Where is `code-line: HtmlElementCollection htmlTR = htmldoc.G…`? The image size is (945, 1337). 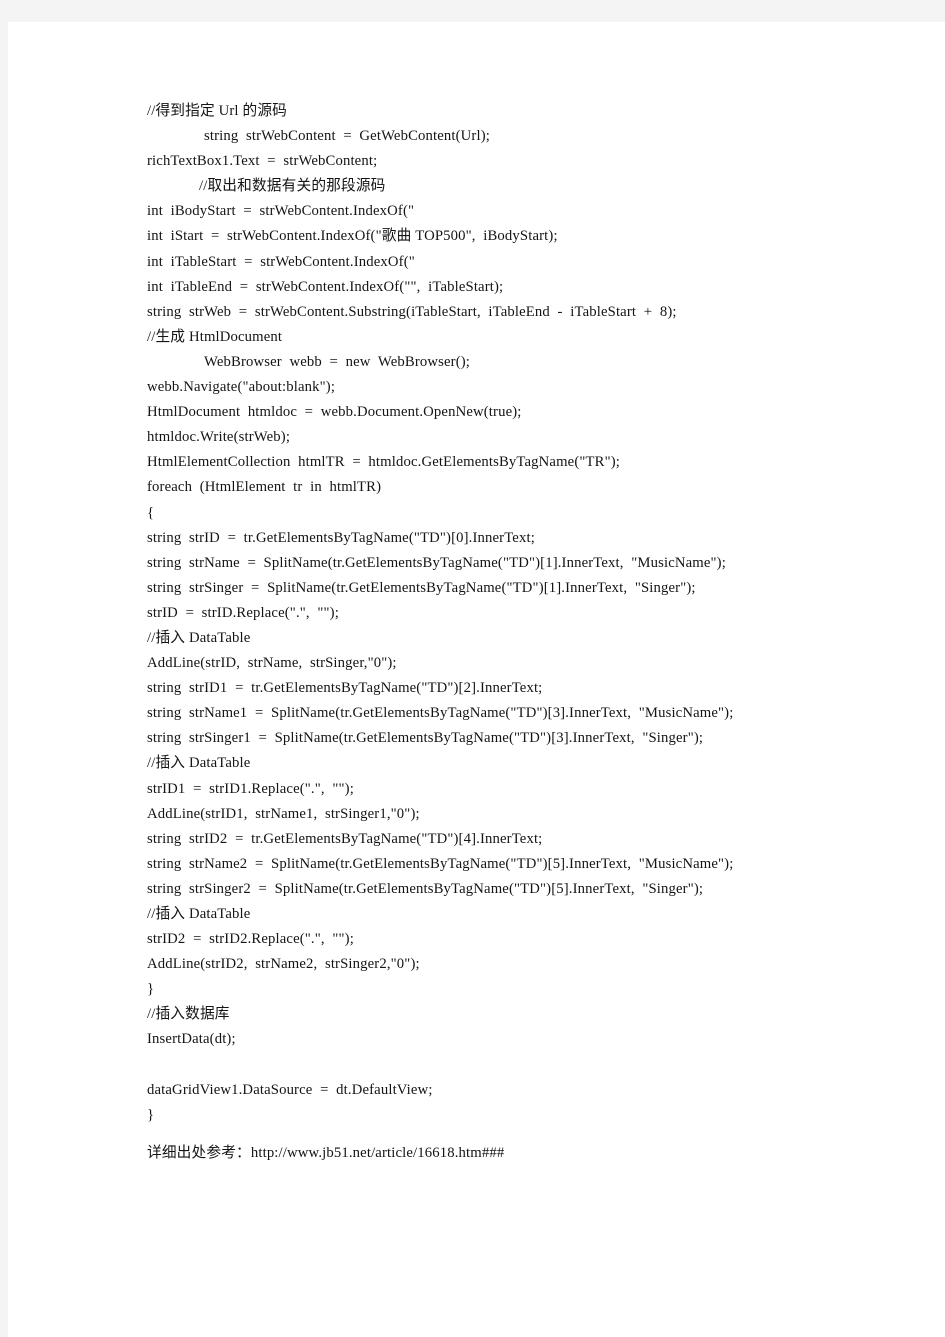
code-line: HtmlElementCollection htmlTR = htmldoc.G… is located at coordinates (383, 462).